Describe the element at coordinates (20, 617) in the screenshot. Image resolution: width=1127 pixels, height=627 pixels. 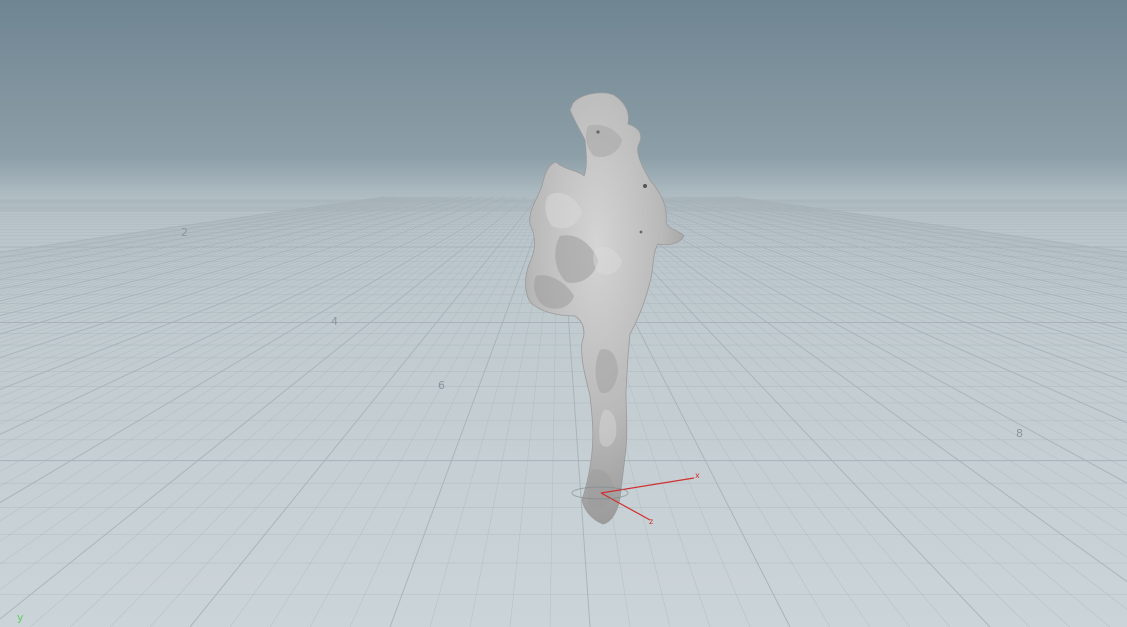
I see `corner-axis-indicator: y` at that location.